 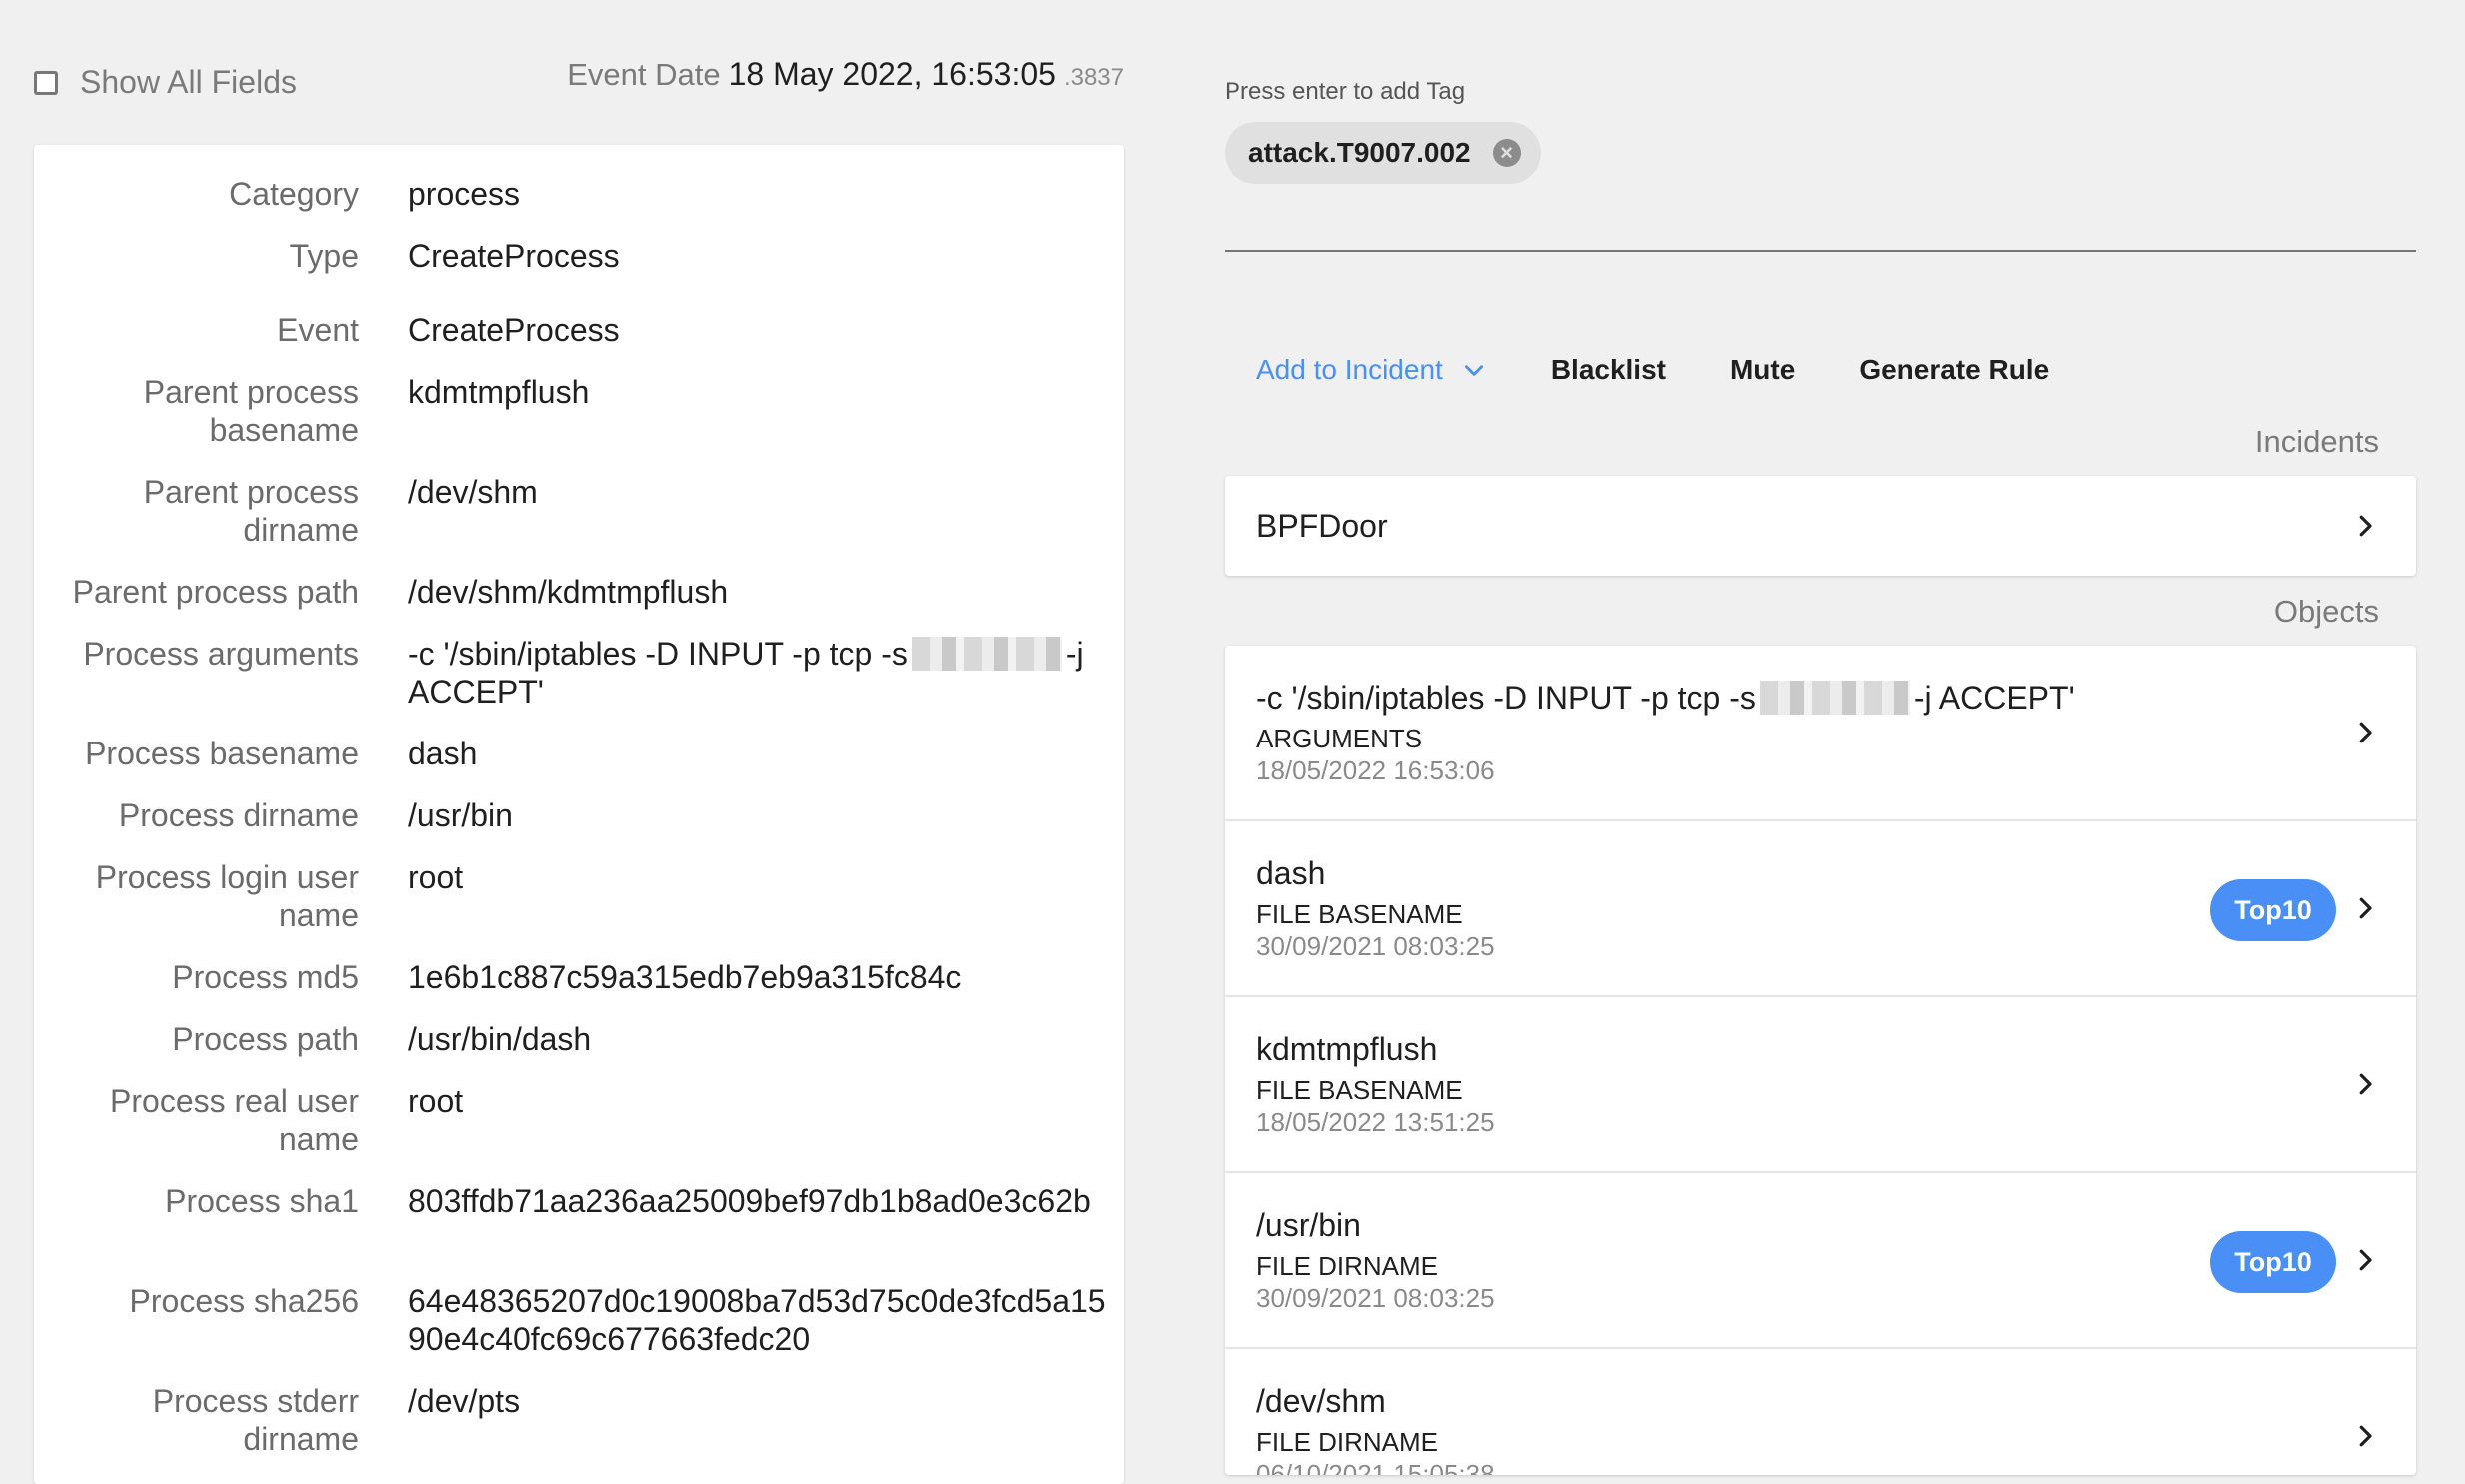 I want to click on field-value: /usr/bin/dash, so click(x=500, y=1039).